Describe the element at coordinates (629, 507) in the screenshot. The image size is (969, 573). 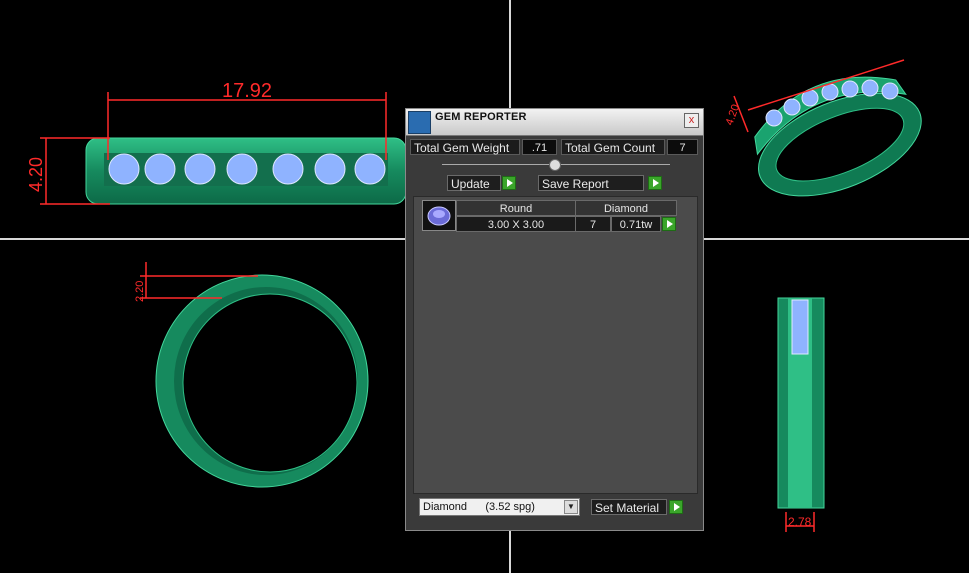
I see `set-material-button: Set Material` at that location.